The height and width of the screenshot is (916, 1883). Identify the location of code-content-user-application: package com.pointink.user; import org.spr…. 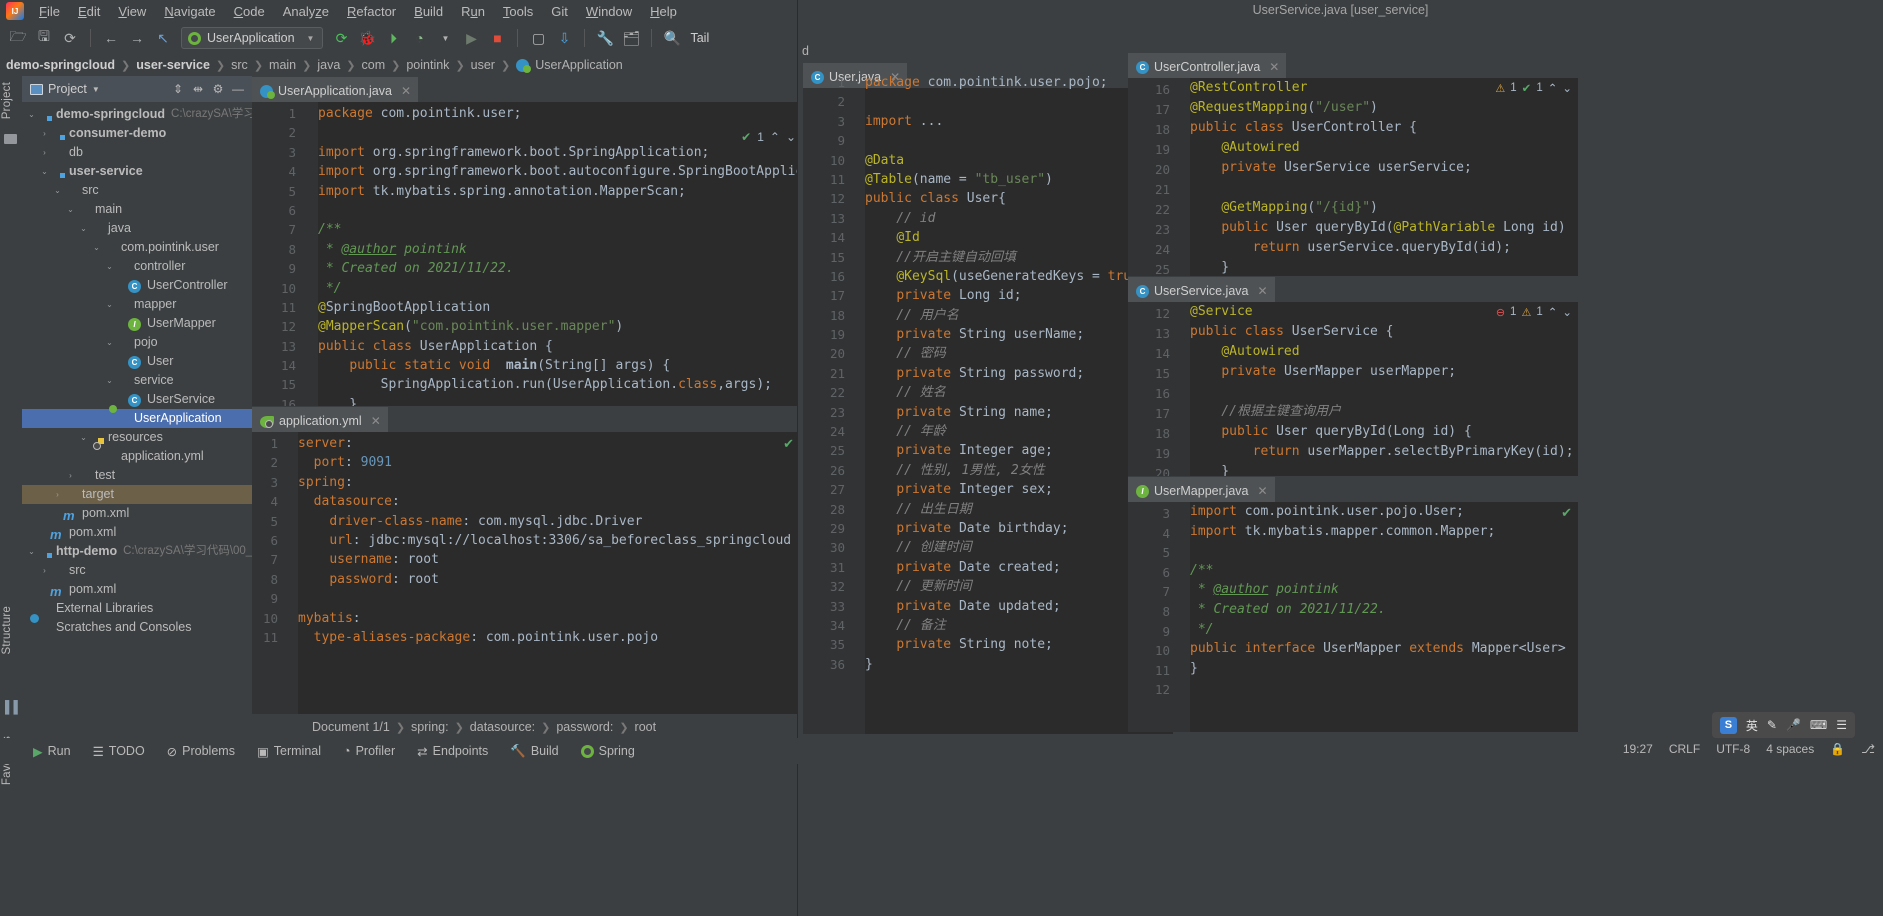
(559, 254).